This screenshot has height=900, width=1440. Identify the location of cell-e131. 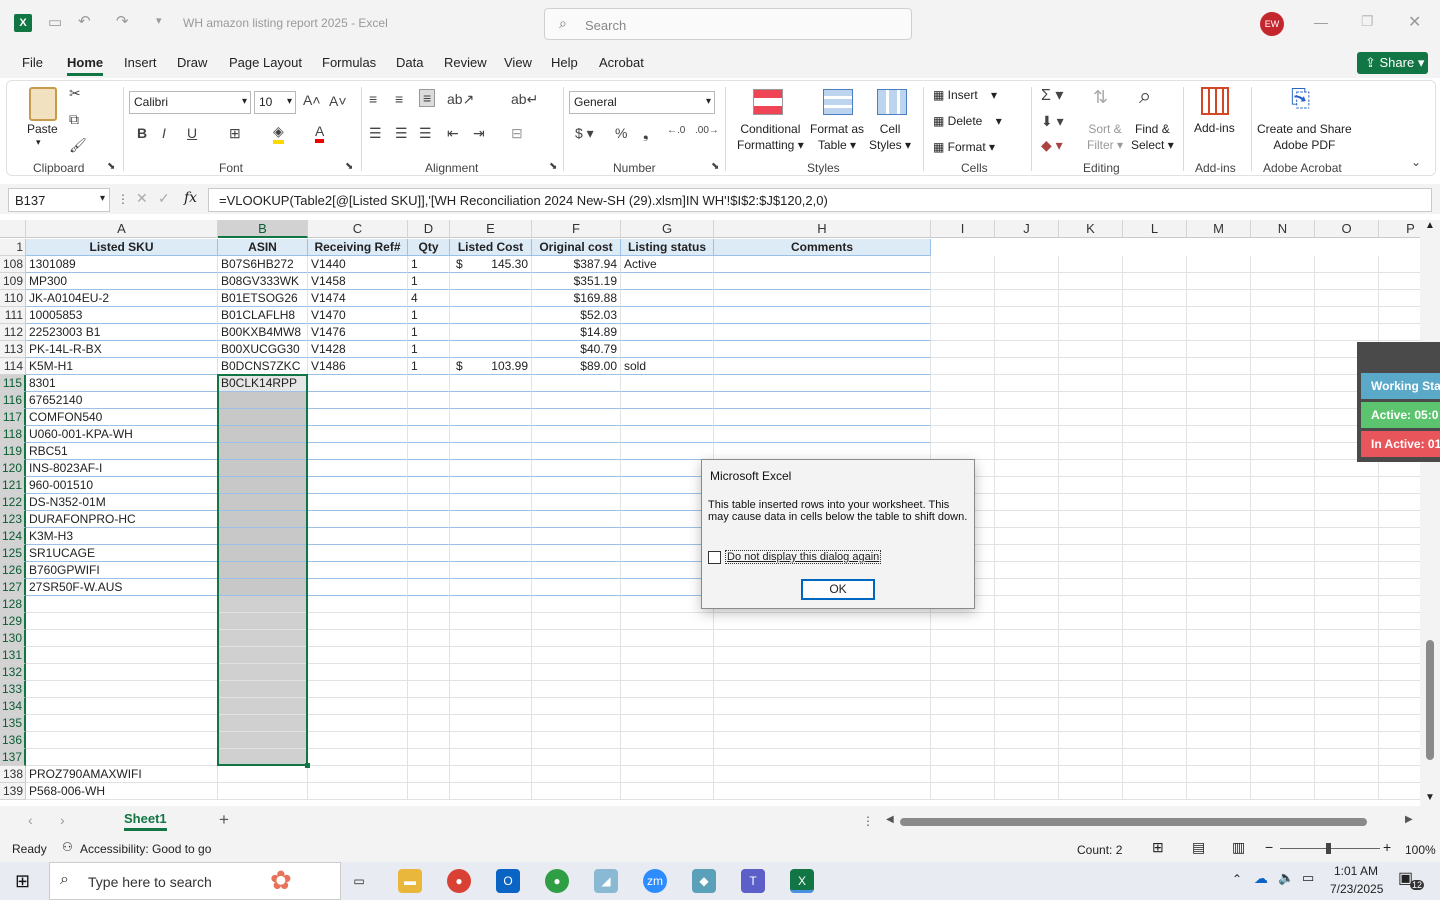
(491, 655).